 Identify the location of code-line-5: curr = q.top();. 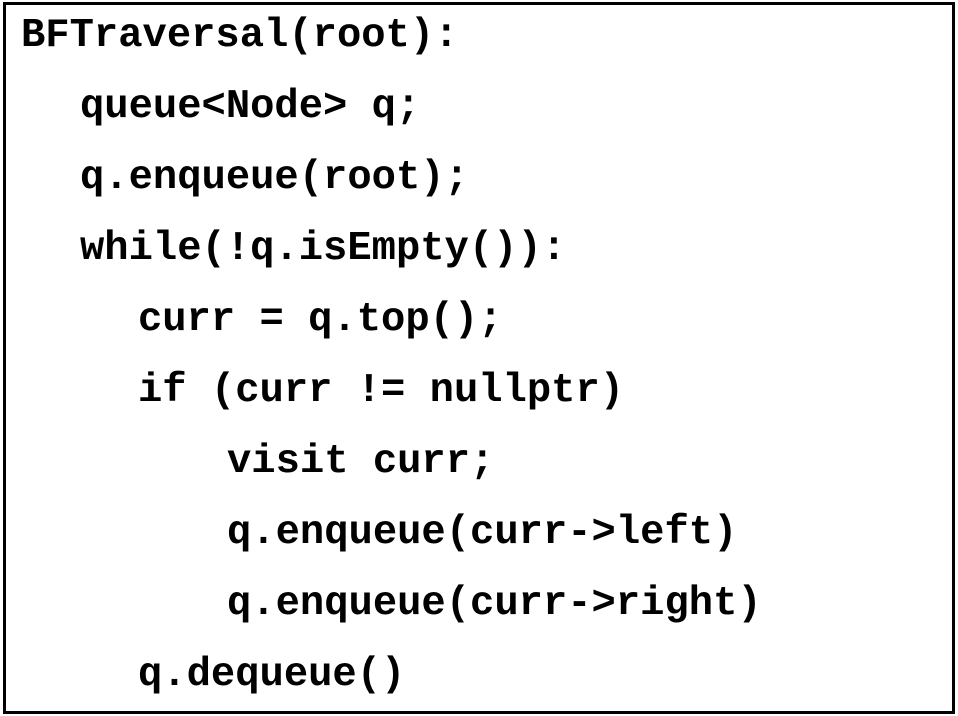
(320, 320).